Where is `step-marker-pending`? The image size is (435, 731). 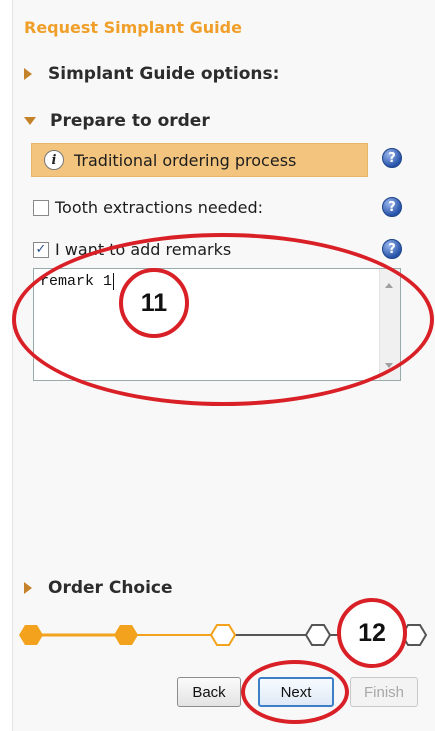 step-marker-pending is located at coordinates (318, 635).